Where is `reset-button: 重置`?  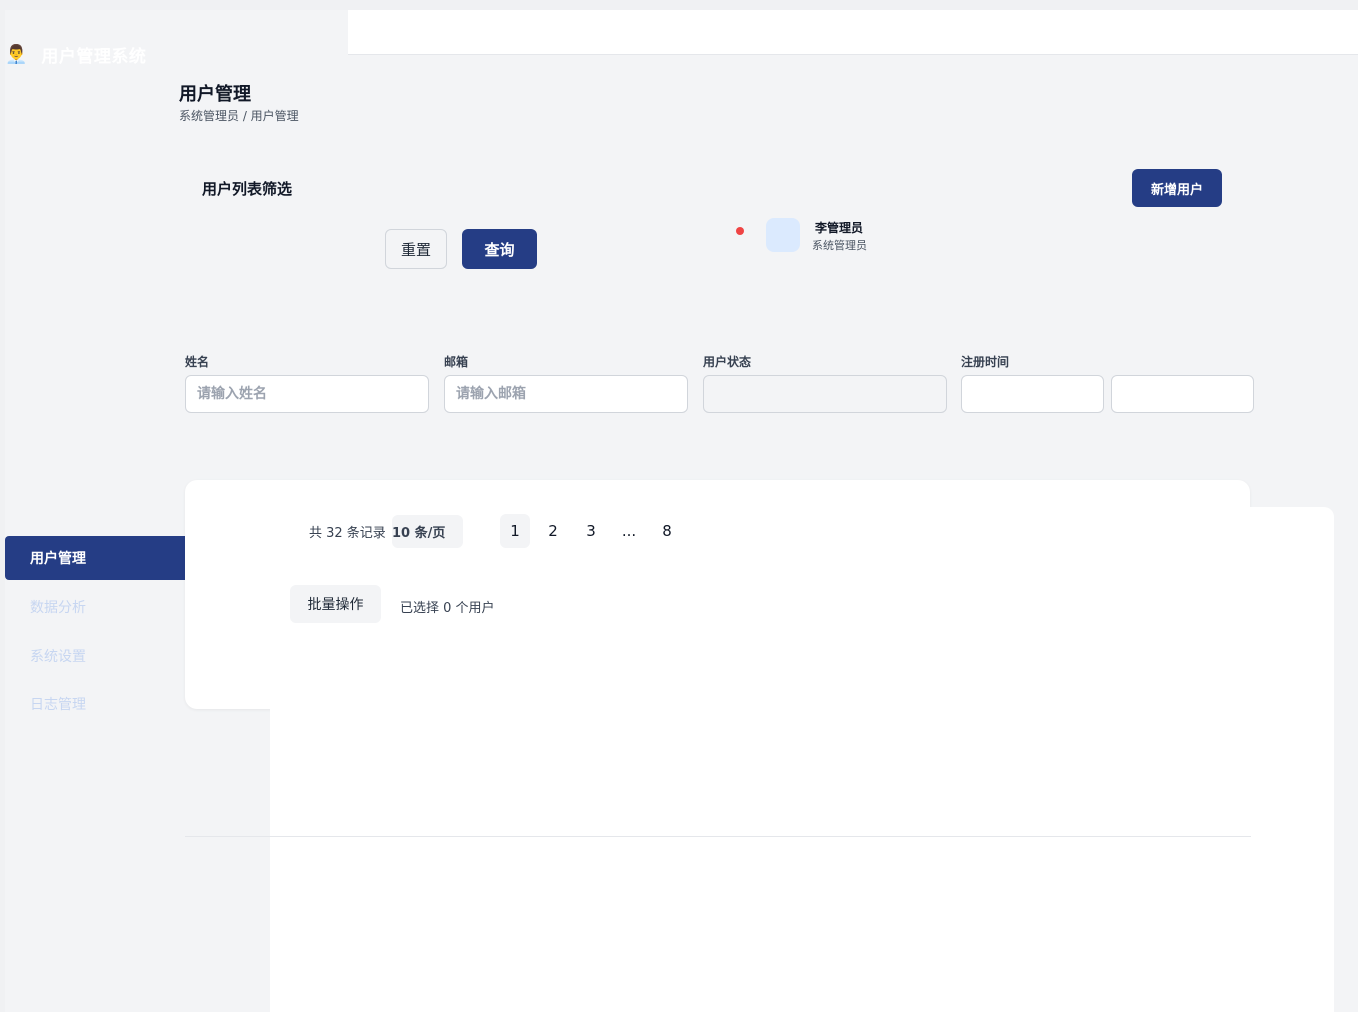
reset-button: 重置 is located at coordinates (416, 249).